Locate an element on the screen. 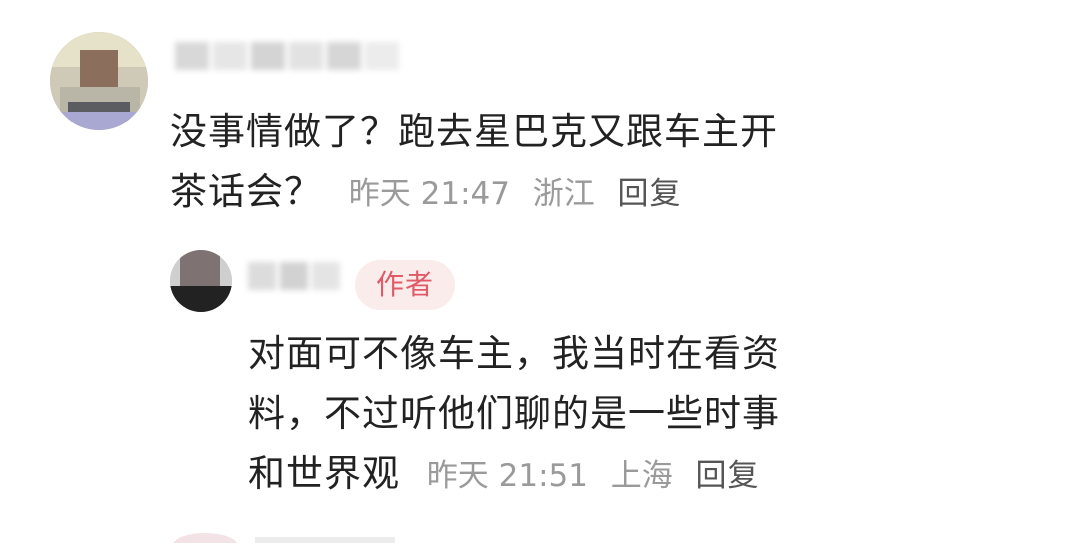 The image size is (1080, 547). author-avatar is located at coordinates (201, 281).